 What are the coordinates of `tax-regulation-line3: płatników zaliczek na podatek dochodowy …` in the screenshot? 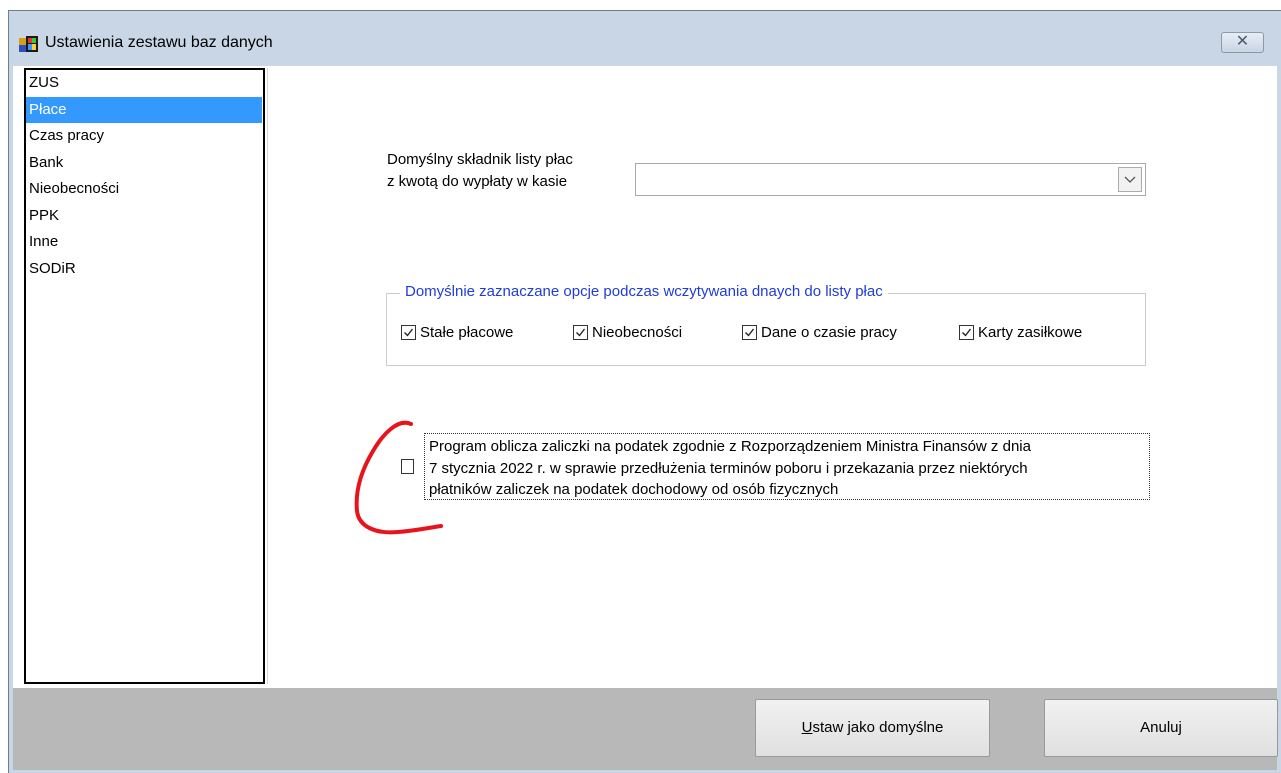 It's located at (634, 489).